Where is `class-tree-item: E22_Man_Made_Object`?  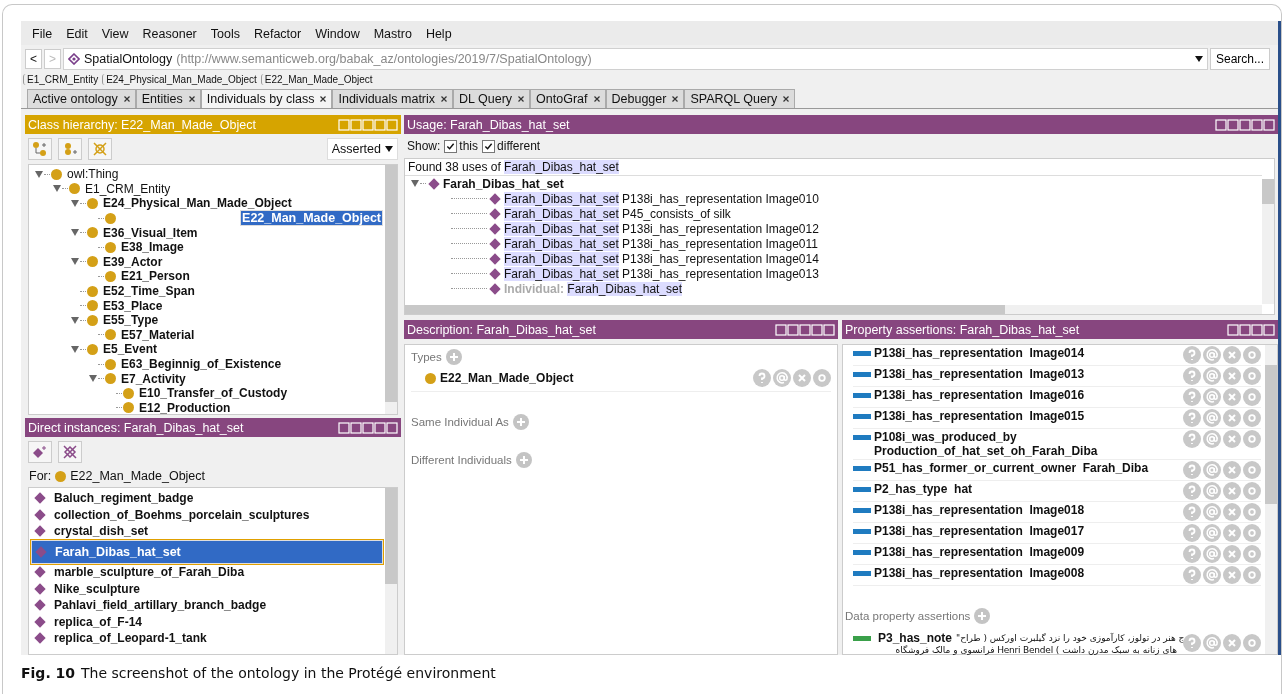 class-tree-item: E22_Man_Made_Object is located at coordinates (311, 218).